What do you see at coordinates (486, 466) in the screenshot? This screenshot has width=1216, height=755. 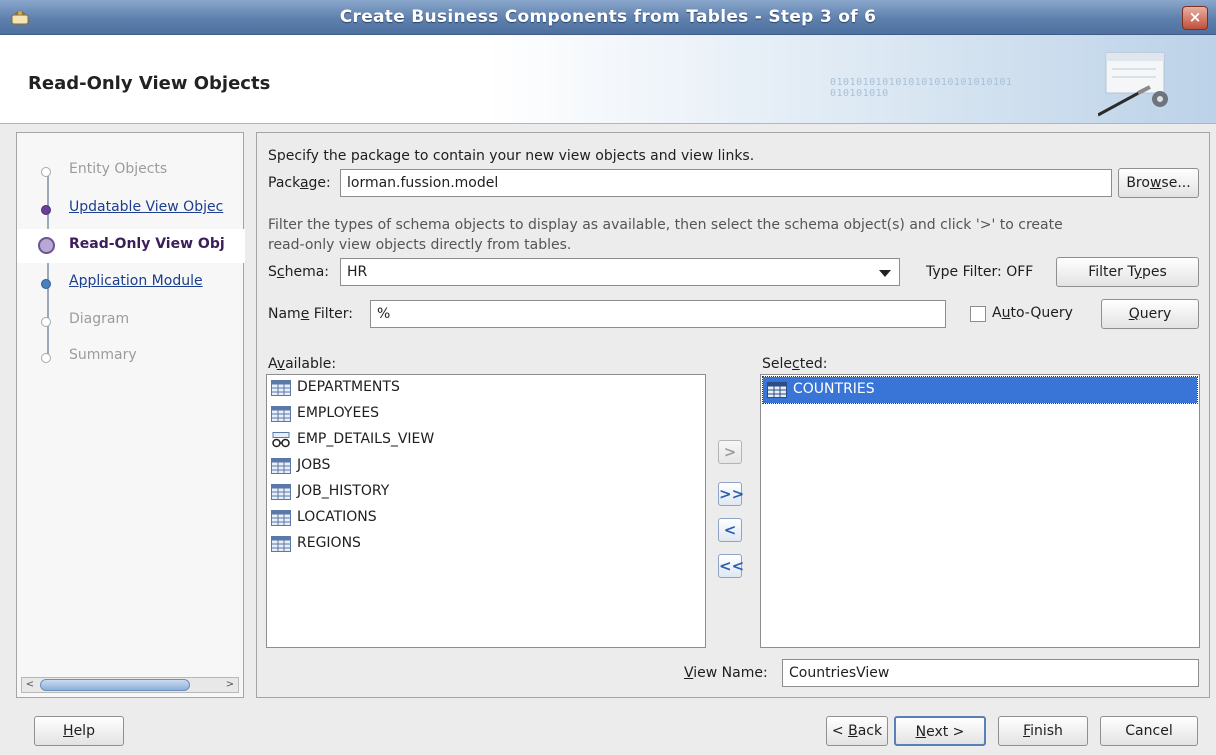 I see `list-item: JOBS` at bounding box center [486, 466].